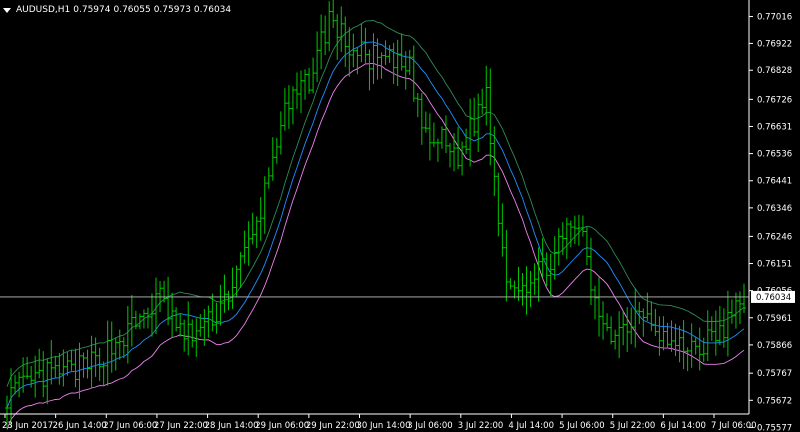 The height and width of the screenshot is (432, 800). Describe the element at coordinates (80, 426) in the screenshot. I see `time-tick-label: 26 Jun 14:00` at that location.